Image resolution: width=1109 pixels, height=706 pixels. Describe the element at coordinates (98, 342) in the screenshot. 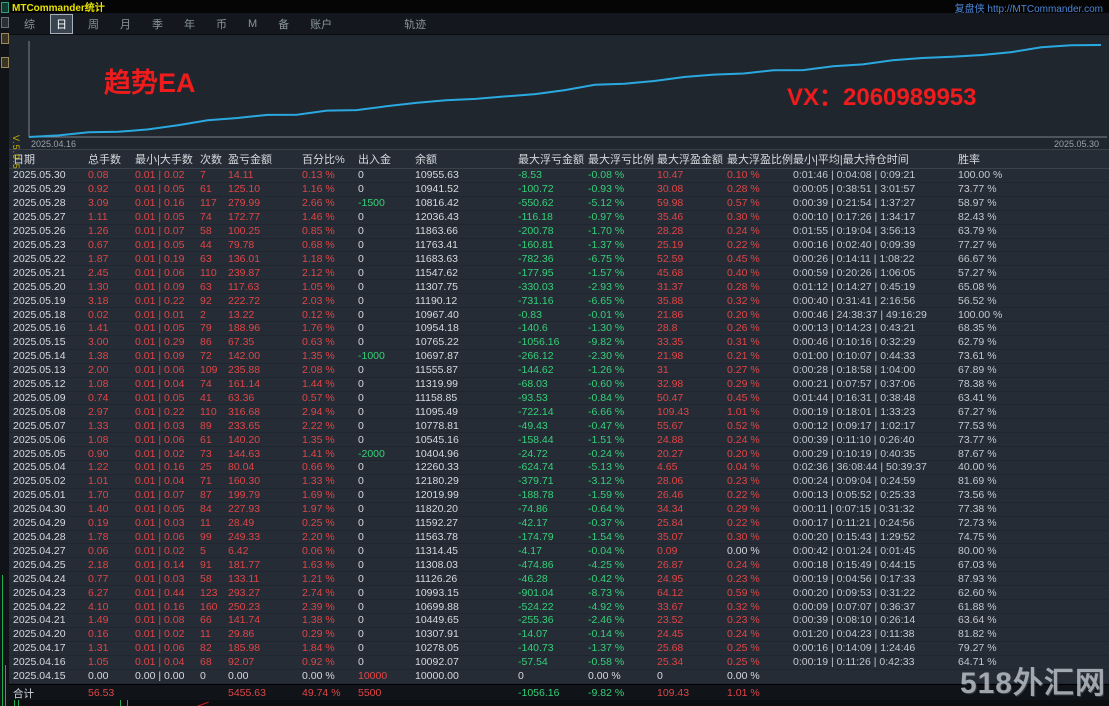

I see `cell-total-lots: 3.00` at that location.